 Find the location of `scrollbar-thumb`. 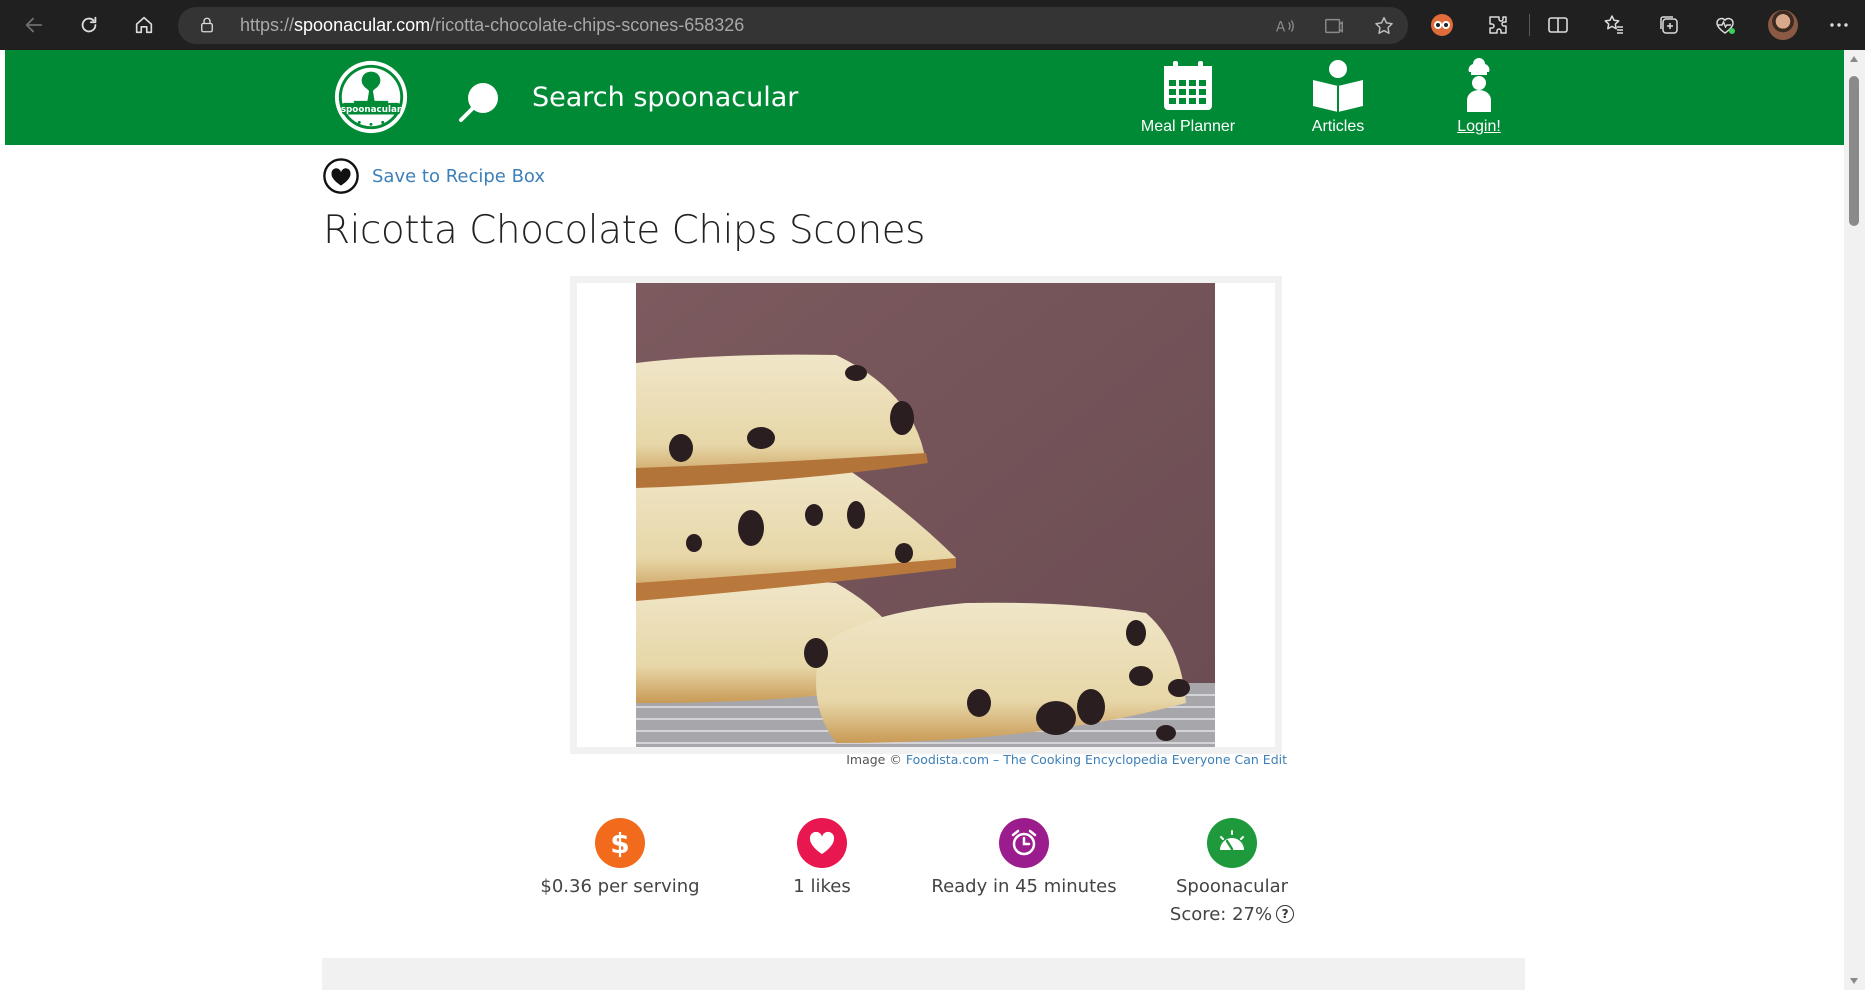

scrollbar-thumb is located at coordinates (1854, 151).